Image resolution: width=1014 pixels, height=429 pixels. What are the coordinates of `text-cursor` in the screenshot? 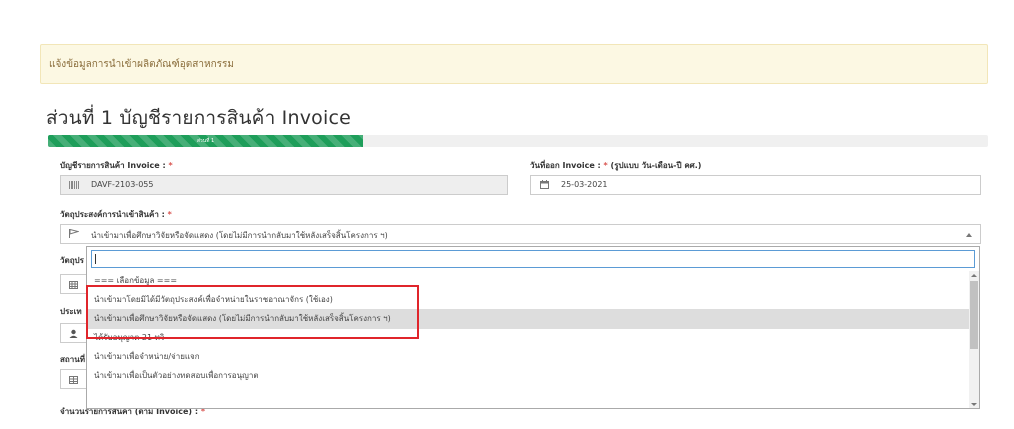 It's located at (95, 259).